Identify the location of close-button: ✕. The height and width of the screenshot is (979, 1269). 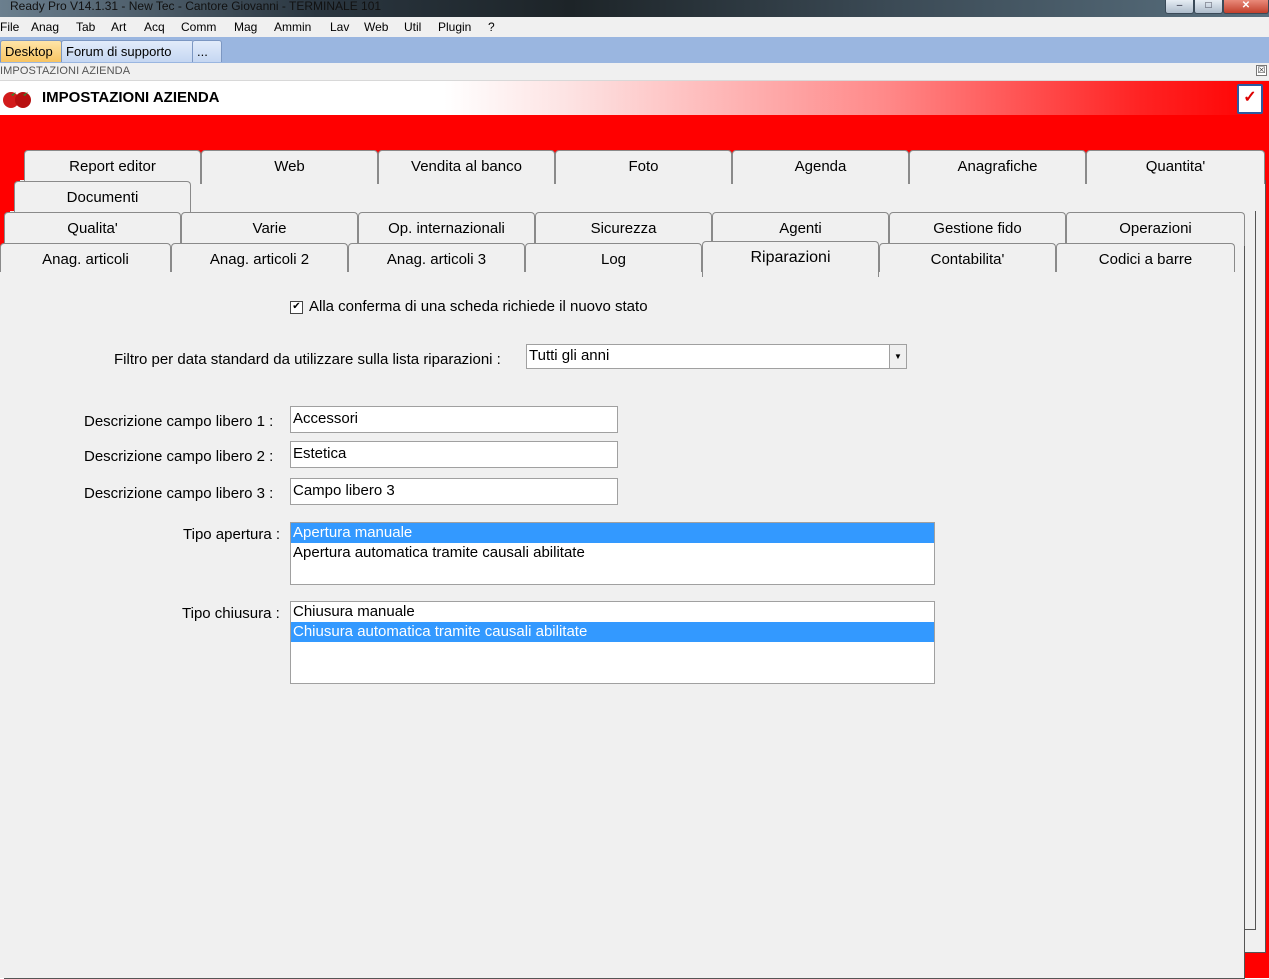
(1246, 7).